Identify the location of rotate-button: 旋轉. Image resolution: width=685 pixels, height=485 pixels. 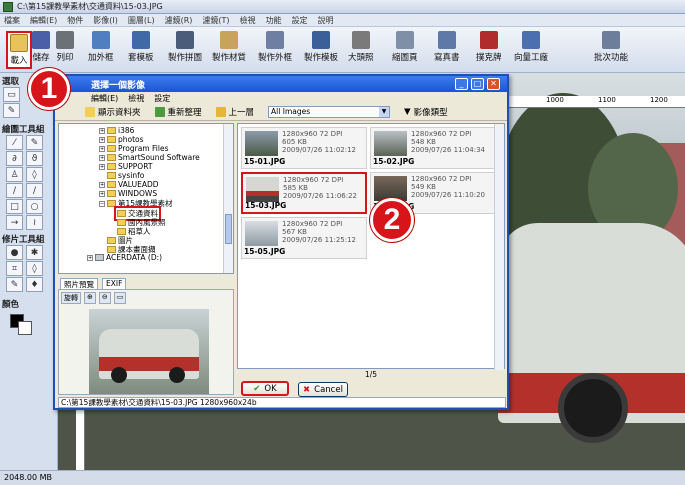
(71, 298).